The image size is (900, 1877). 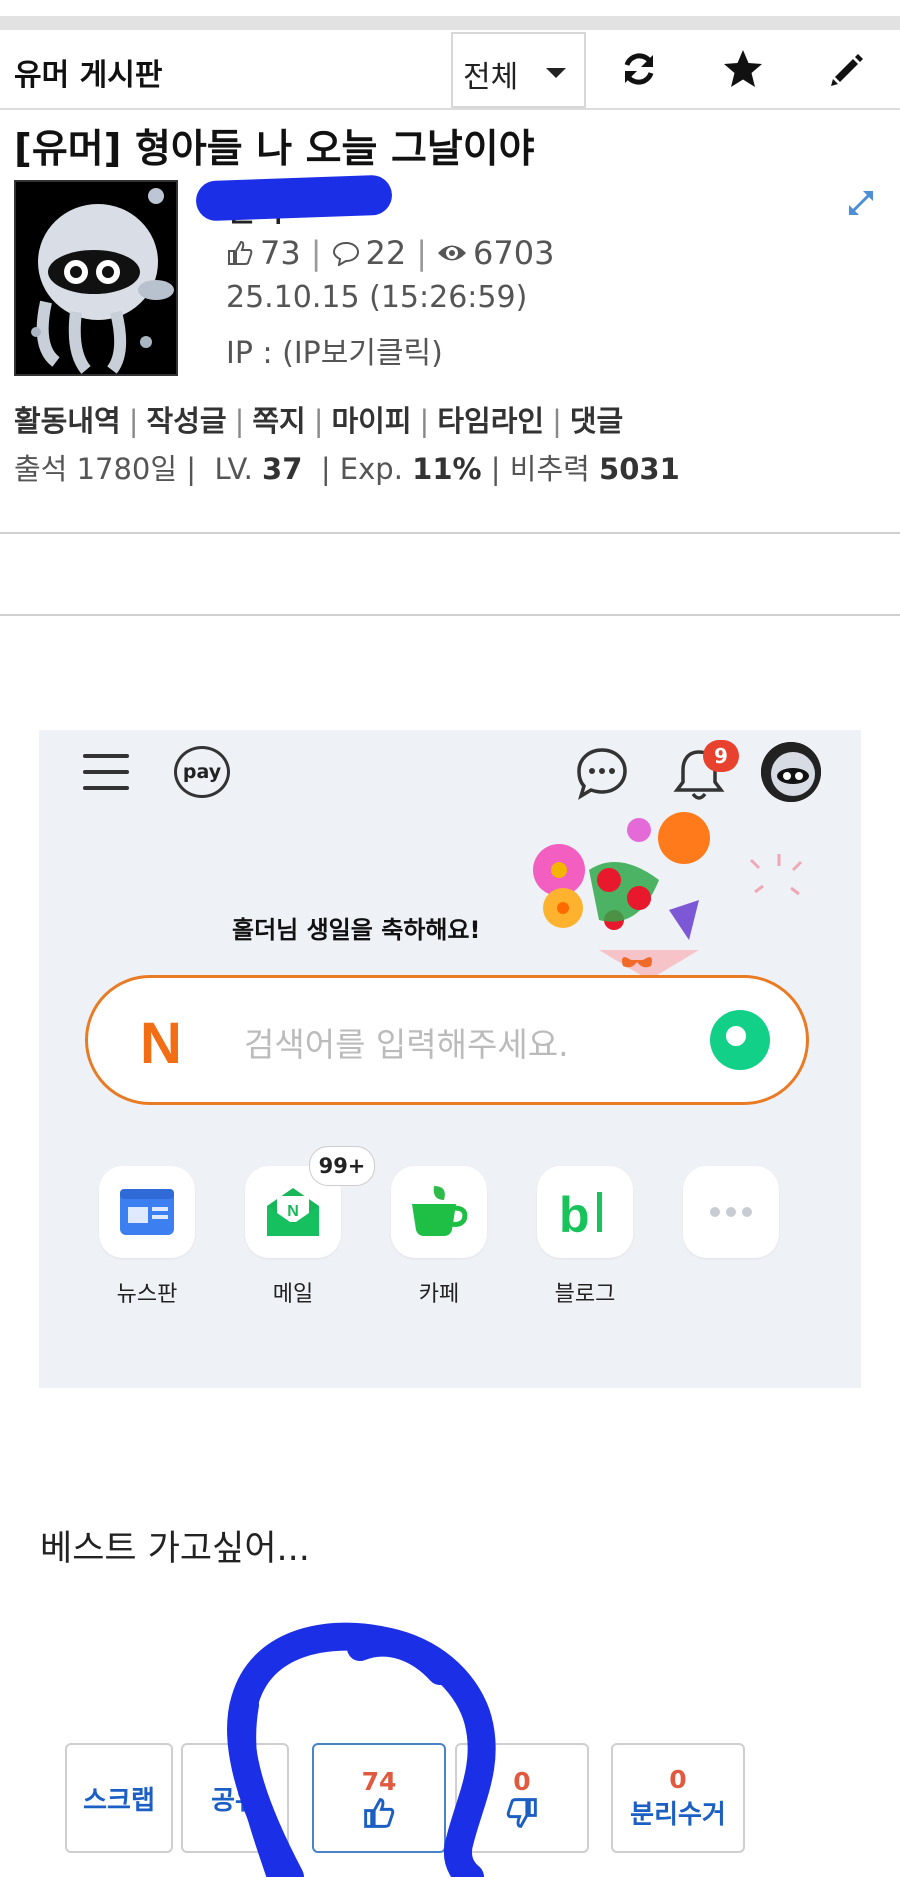 What do you see at coordinates (668, 896) in the screenshot?
I see `bouquet-illustration` at bounding box center [668, 896].